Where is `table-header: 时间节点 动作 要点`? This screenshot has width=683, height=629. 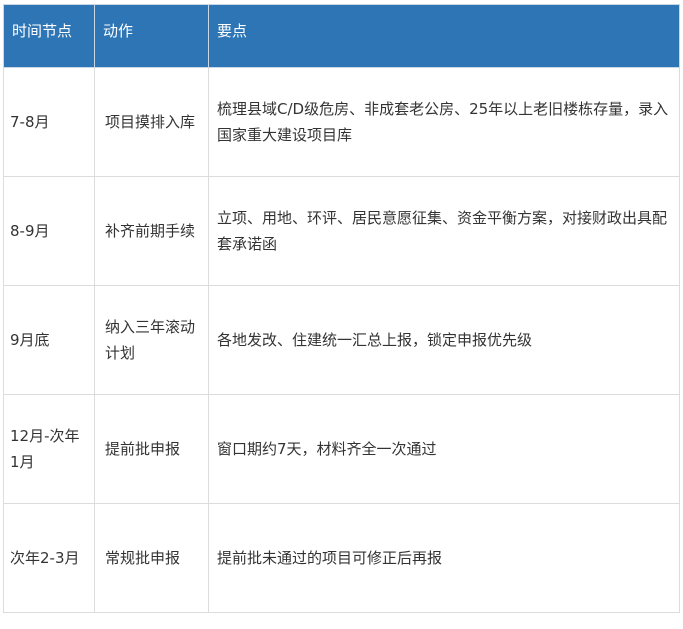
table-header: 时间节点 动作 要点 is located at coordinates (341, 36).